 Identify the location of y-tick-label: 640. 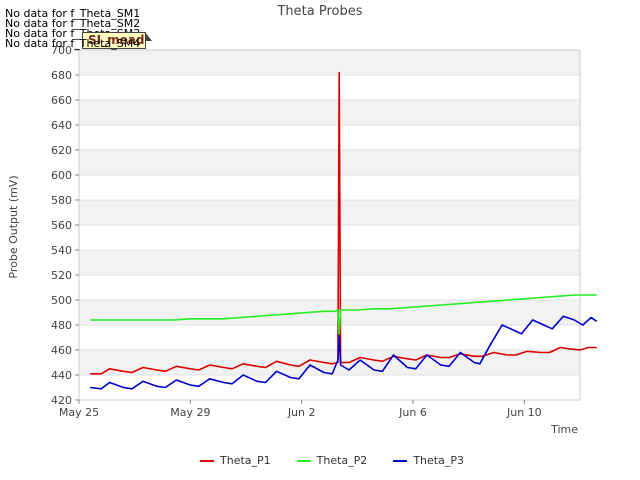
(61, 125).